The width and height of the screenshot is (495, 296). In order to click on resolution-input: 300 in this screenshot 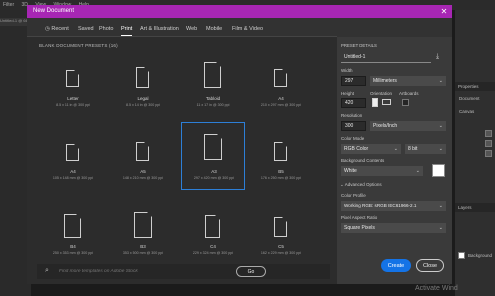, I will do `click(353, 126)`.